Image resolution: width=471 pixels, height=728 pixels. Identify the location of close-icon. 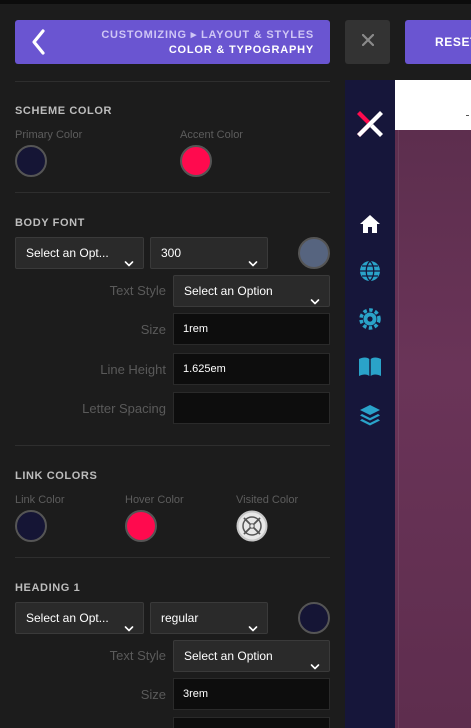
(367, 42).